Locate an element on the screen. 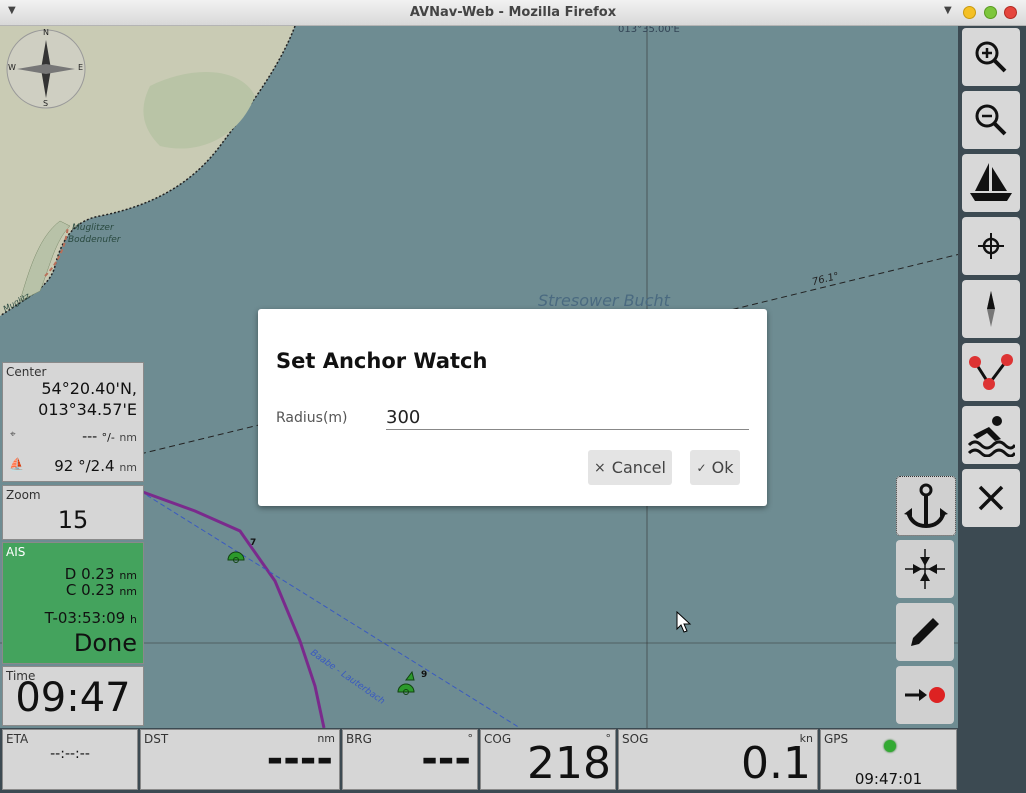 This screenshot has height=793, width=1026. zoom-out-button is located at coordinates (991, 120).